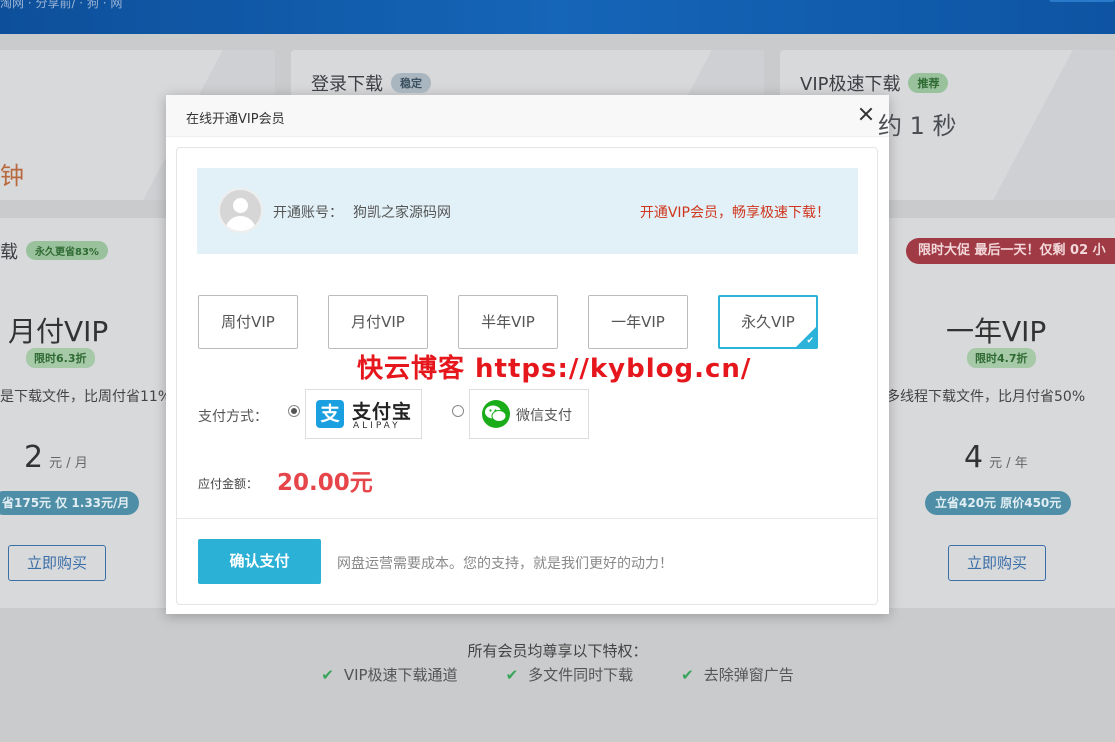 The height and width of the screenshot is (742, 1115). I want to click on support-note: 网盘运营需要成本。您的支持，就是我们更好的动力！, so click(505, 564).